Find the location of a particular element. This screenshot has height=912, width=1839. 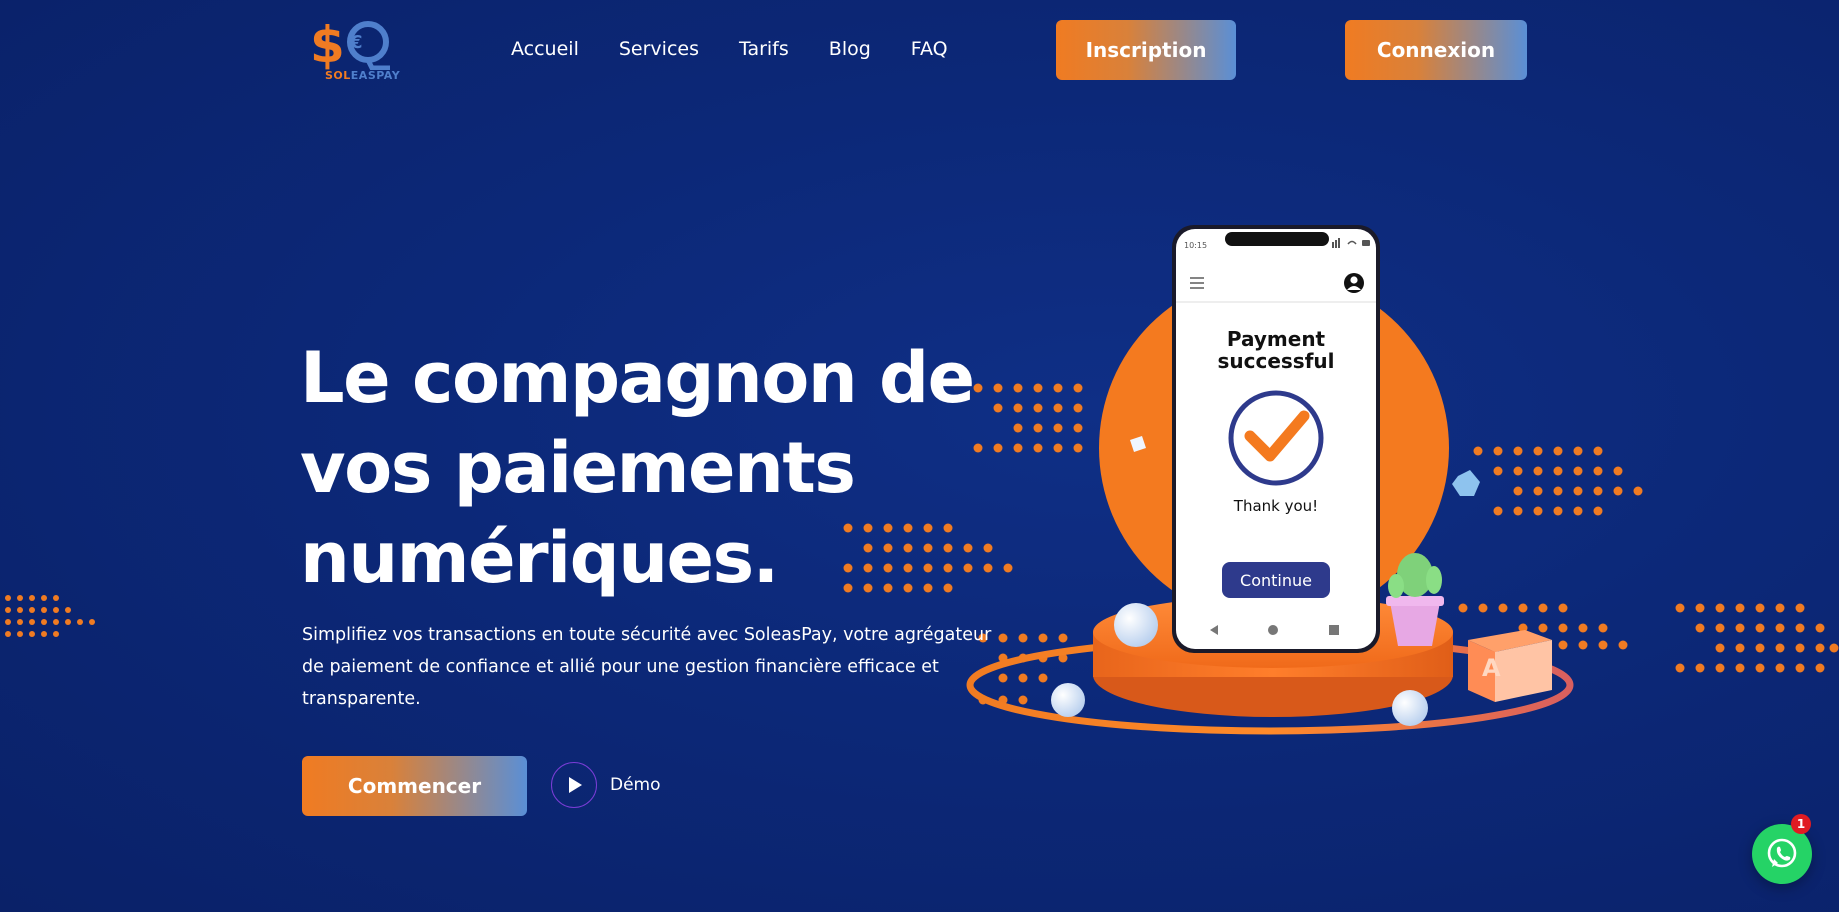

hero-title-line3: numériques. is located at coordinates (539, 558).